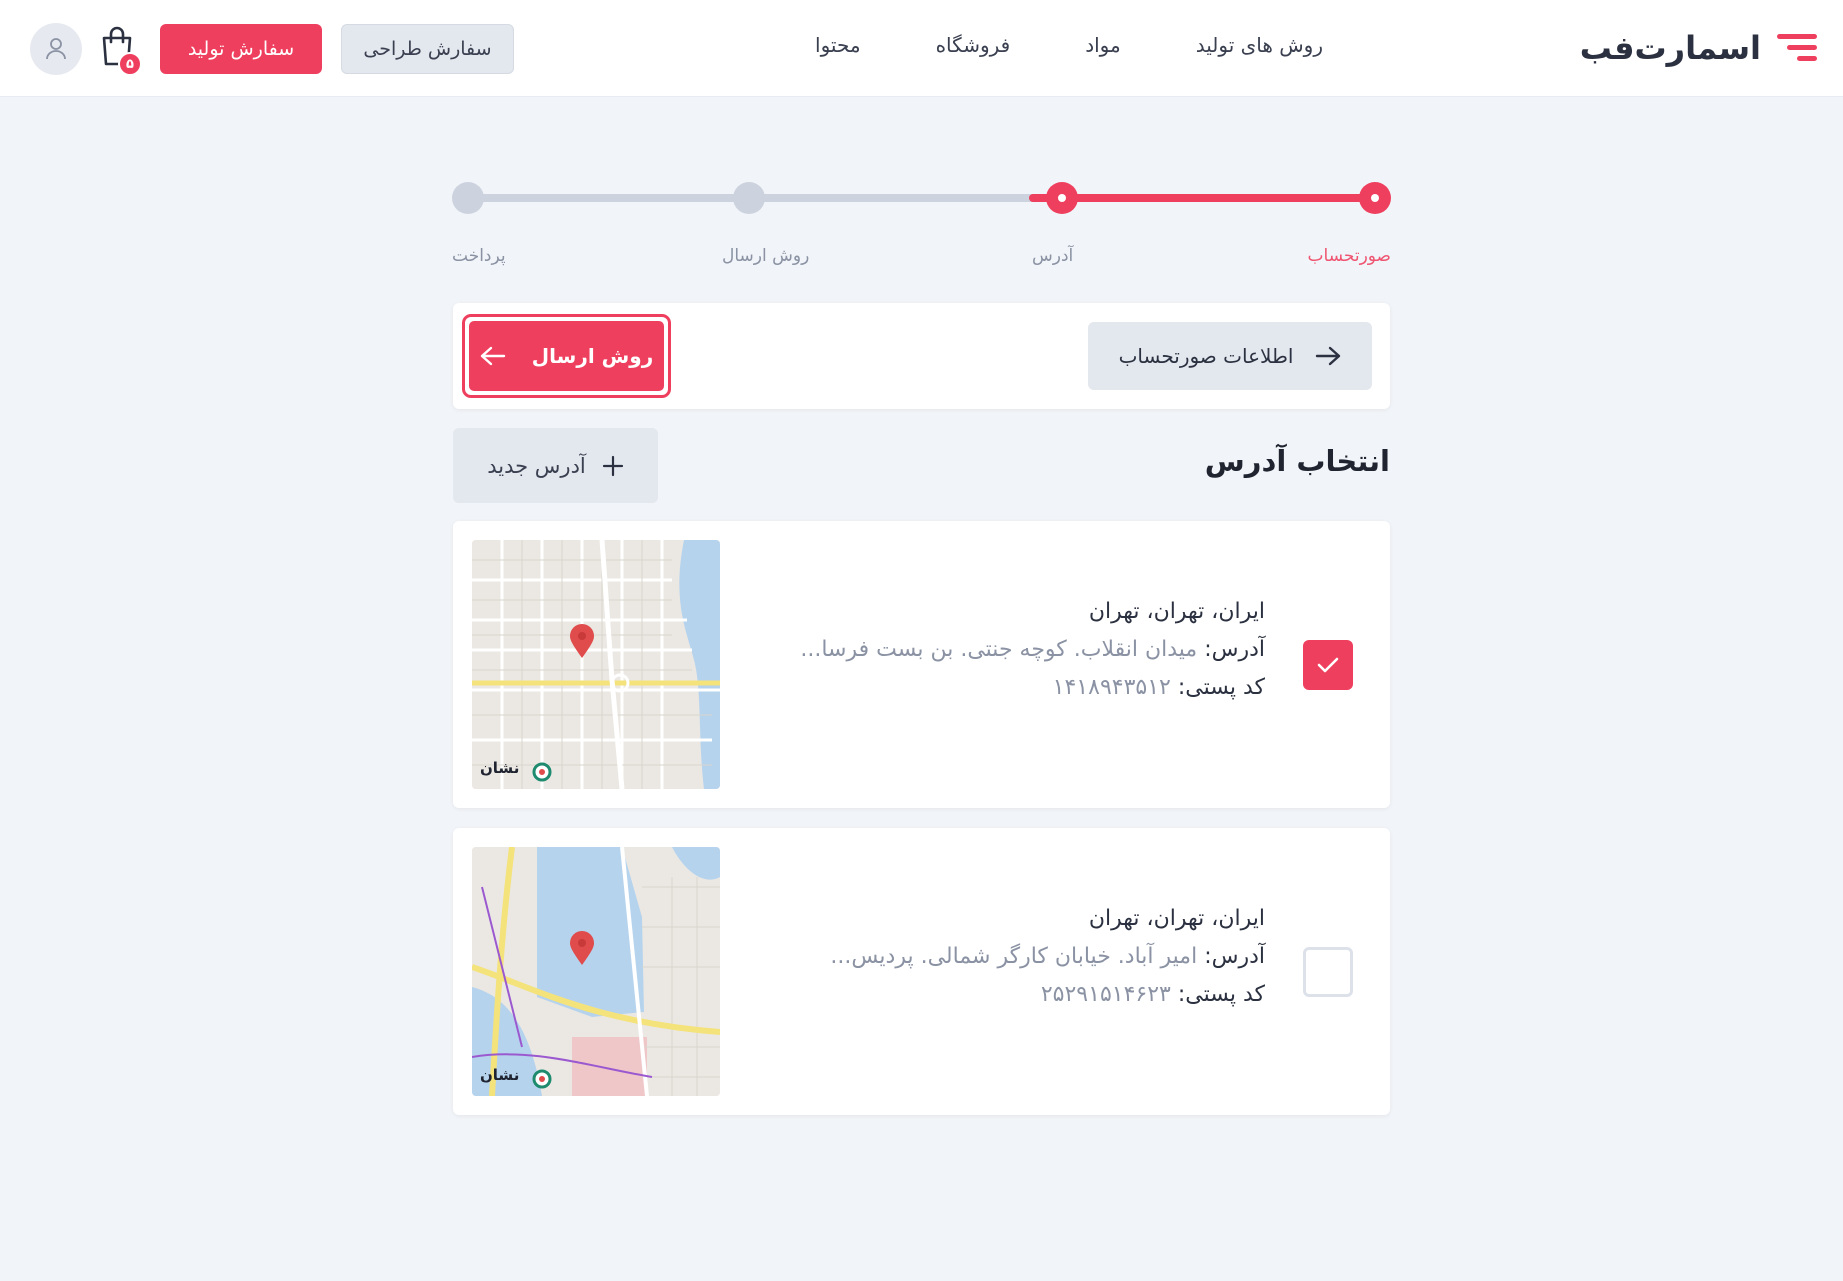 The image size is (1843, 1281). I want to click on step-dot-shipping, so click(749, 198).